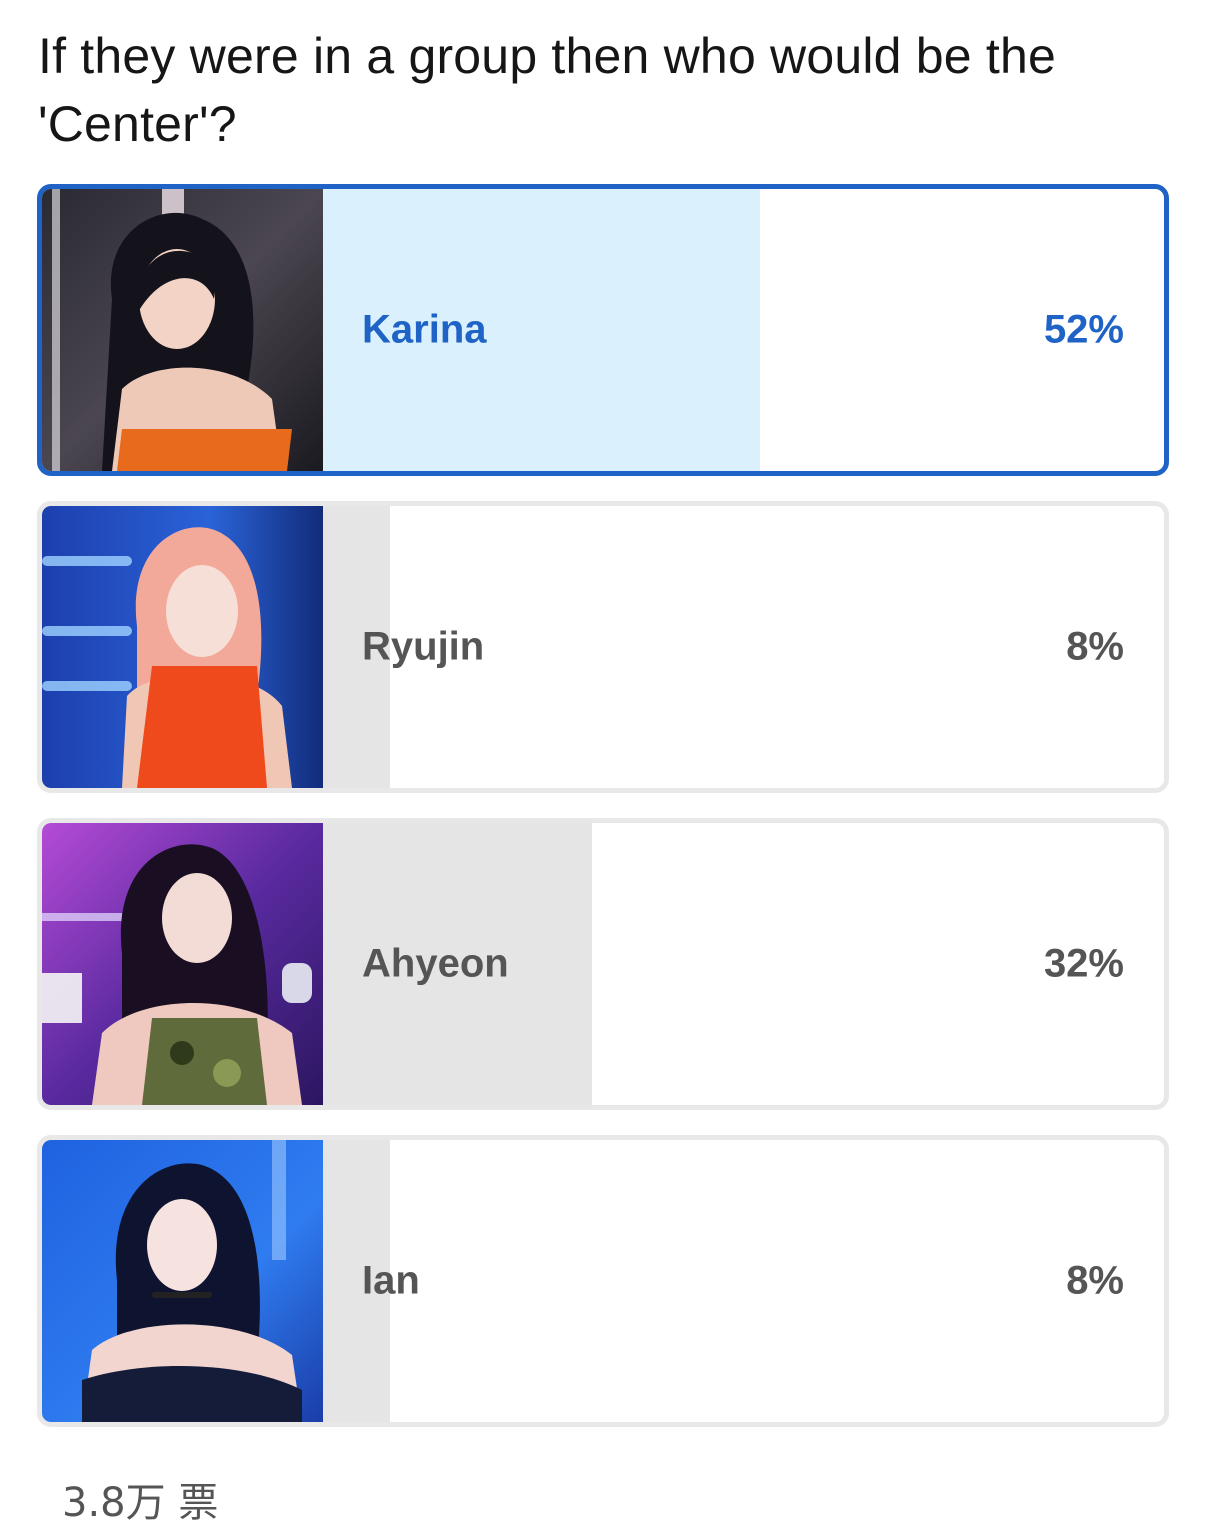 The width and height of the screenshot is (1206, 1539). What do you see at coordinates (140, 1503) in the screenshot?
I see `vote-count: 3.8万 票` at bounding box center [140, 1503].